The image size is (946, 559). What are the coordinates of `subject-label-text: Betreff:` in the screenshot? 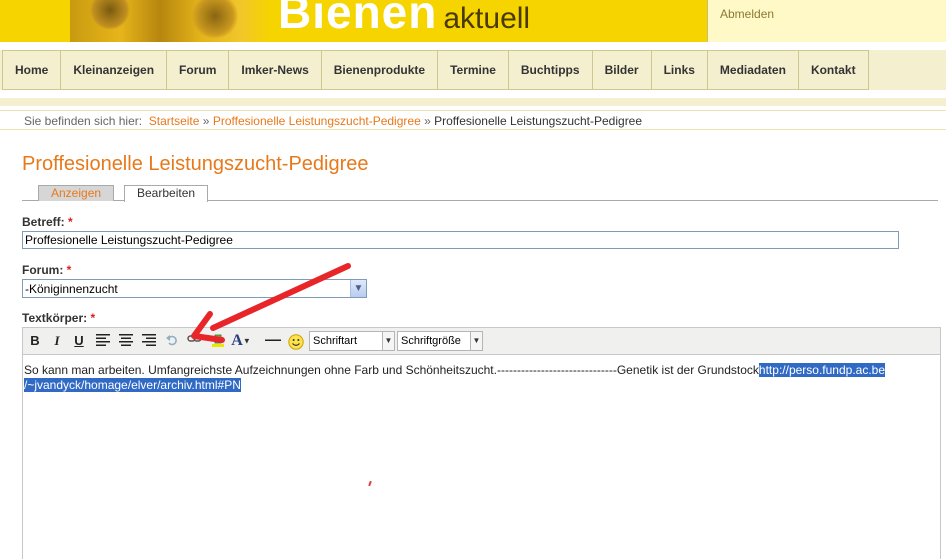 It's located at (43, 222).